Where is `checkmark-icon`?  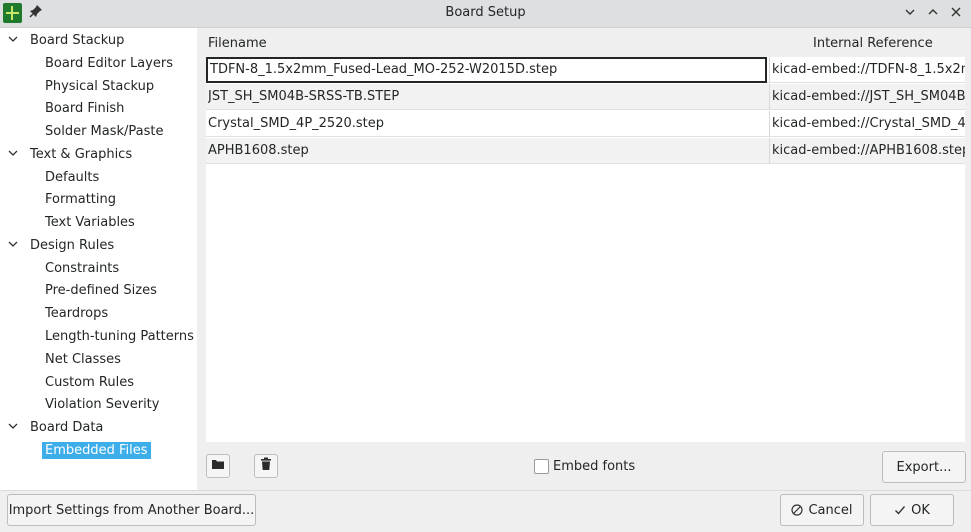
checkmark-icon is located at coordinates (900, 510).